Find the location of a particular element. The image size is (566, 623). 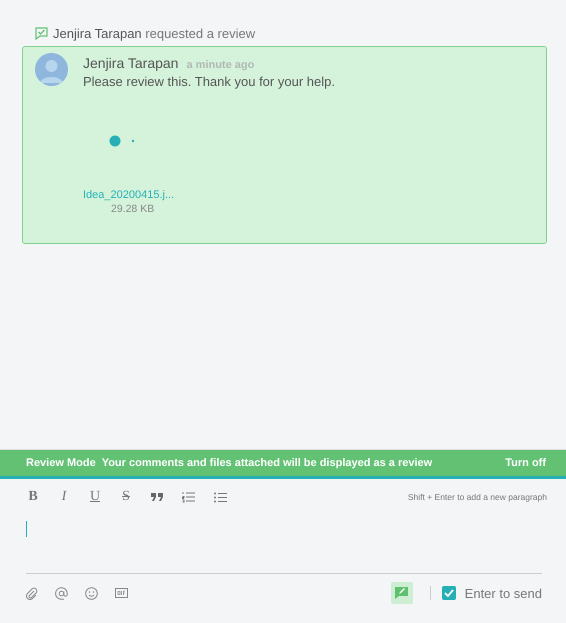

review-pencil-icon is located at coordinates (401, 593).